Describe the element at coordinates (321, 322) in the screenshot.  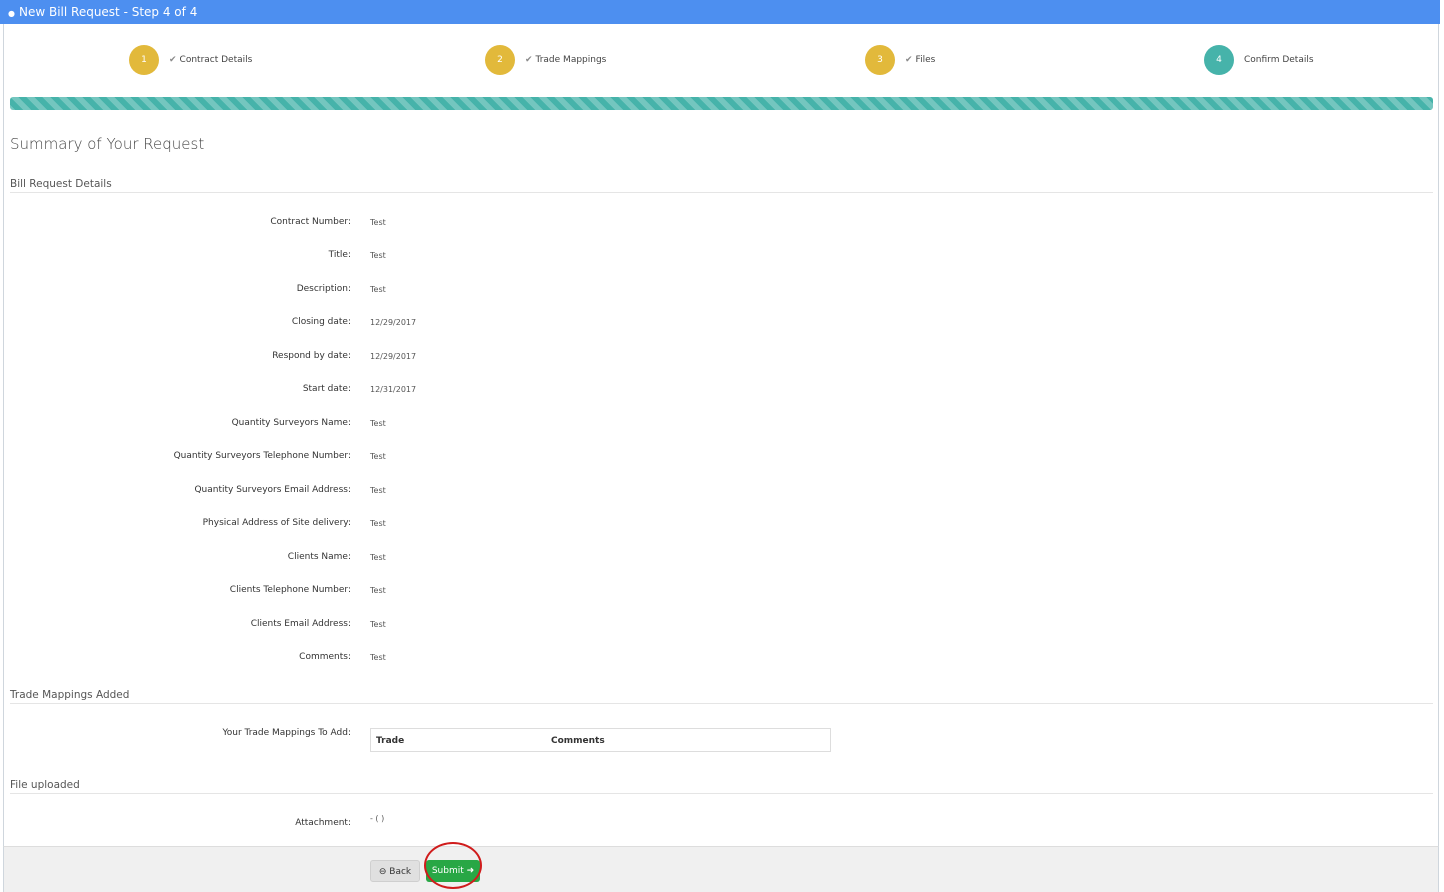
I see `field-label: Closing date:` at that location.